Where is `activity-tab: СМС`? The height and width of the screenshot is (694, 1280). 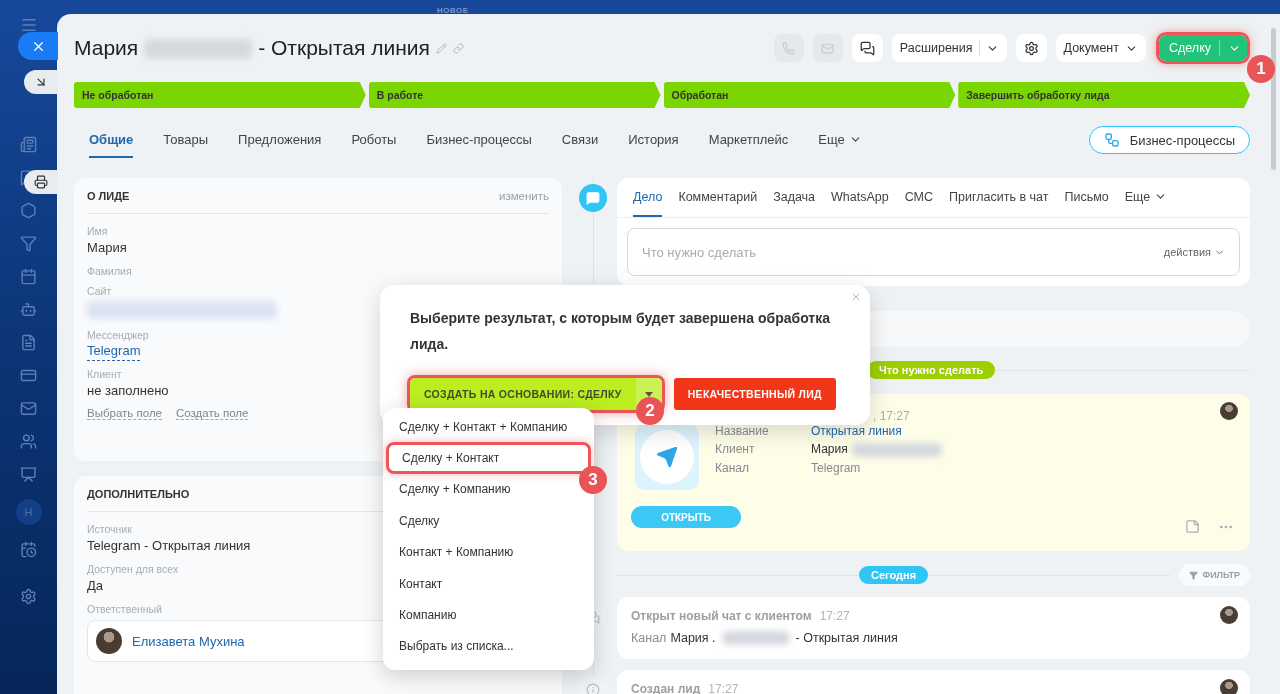
activity-tab: СМС is located at coordinates (919, 197).